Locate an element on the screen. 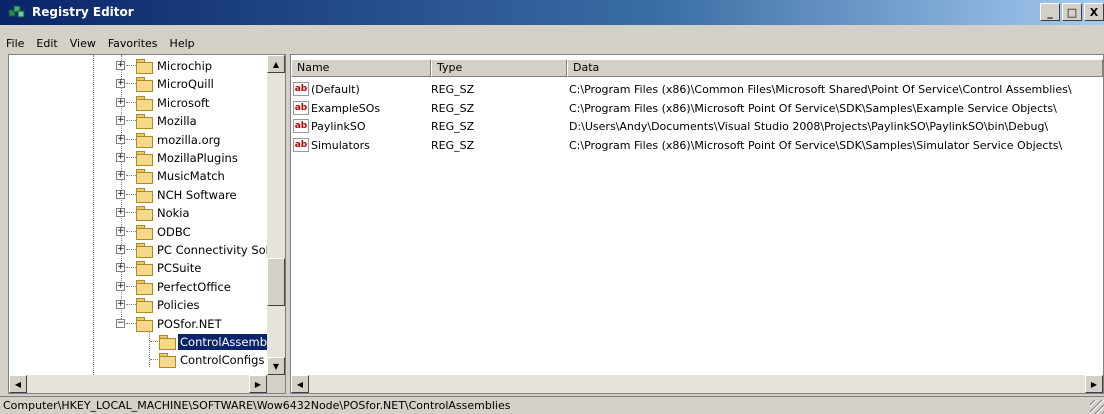  menu-edit: Edit is located at coordinates (46, 44).